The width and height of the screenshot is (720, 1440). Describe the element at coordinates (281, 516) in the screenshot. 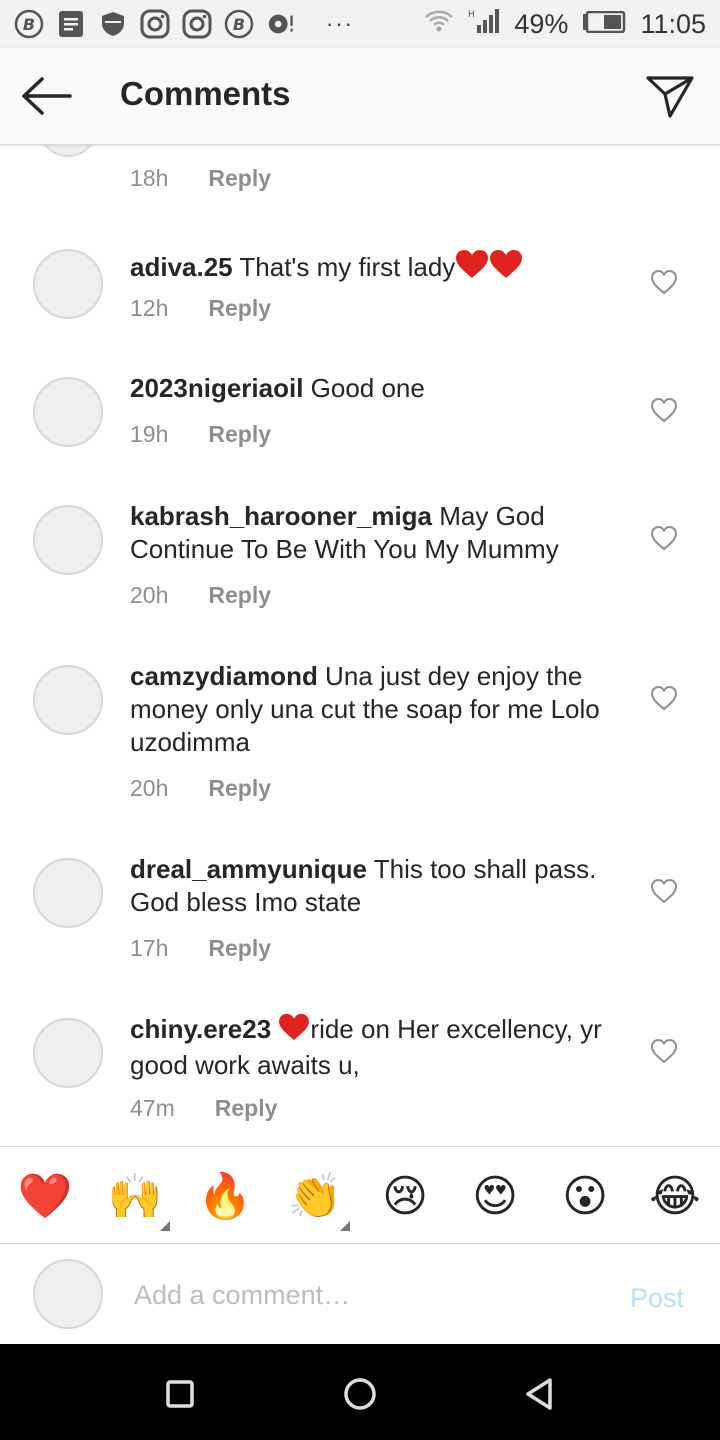

I see `comment-username: kabrash_harooner_miga` at that location.